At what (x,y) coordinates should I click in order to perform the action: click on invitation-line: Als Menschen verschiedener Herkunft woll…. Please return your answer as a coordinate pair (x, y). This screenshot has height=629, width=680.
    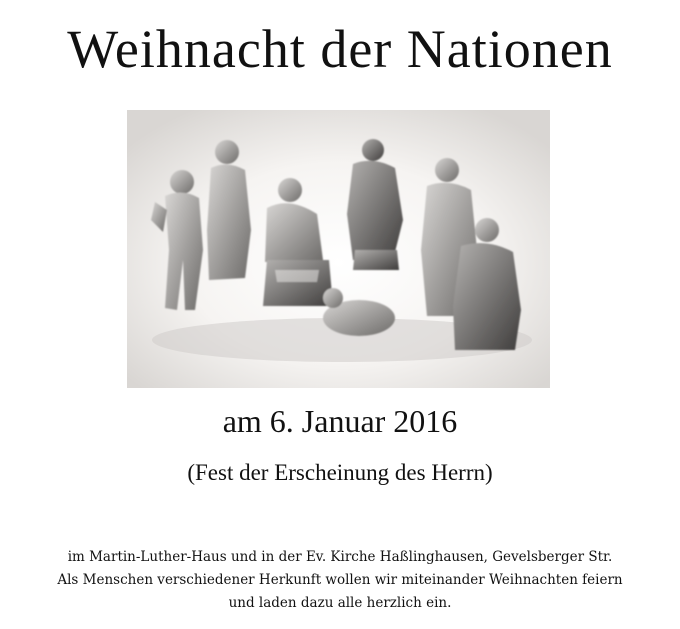
    Looking at the image, I should click on (340, 580).